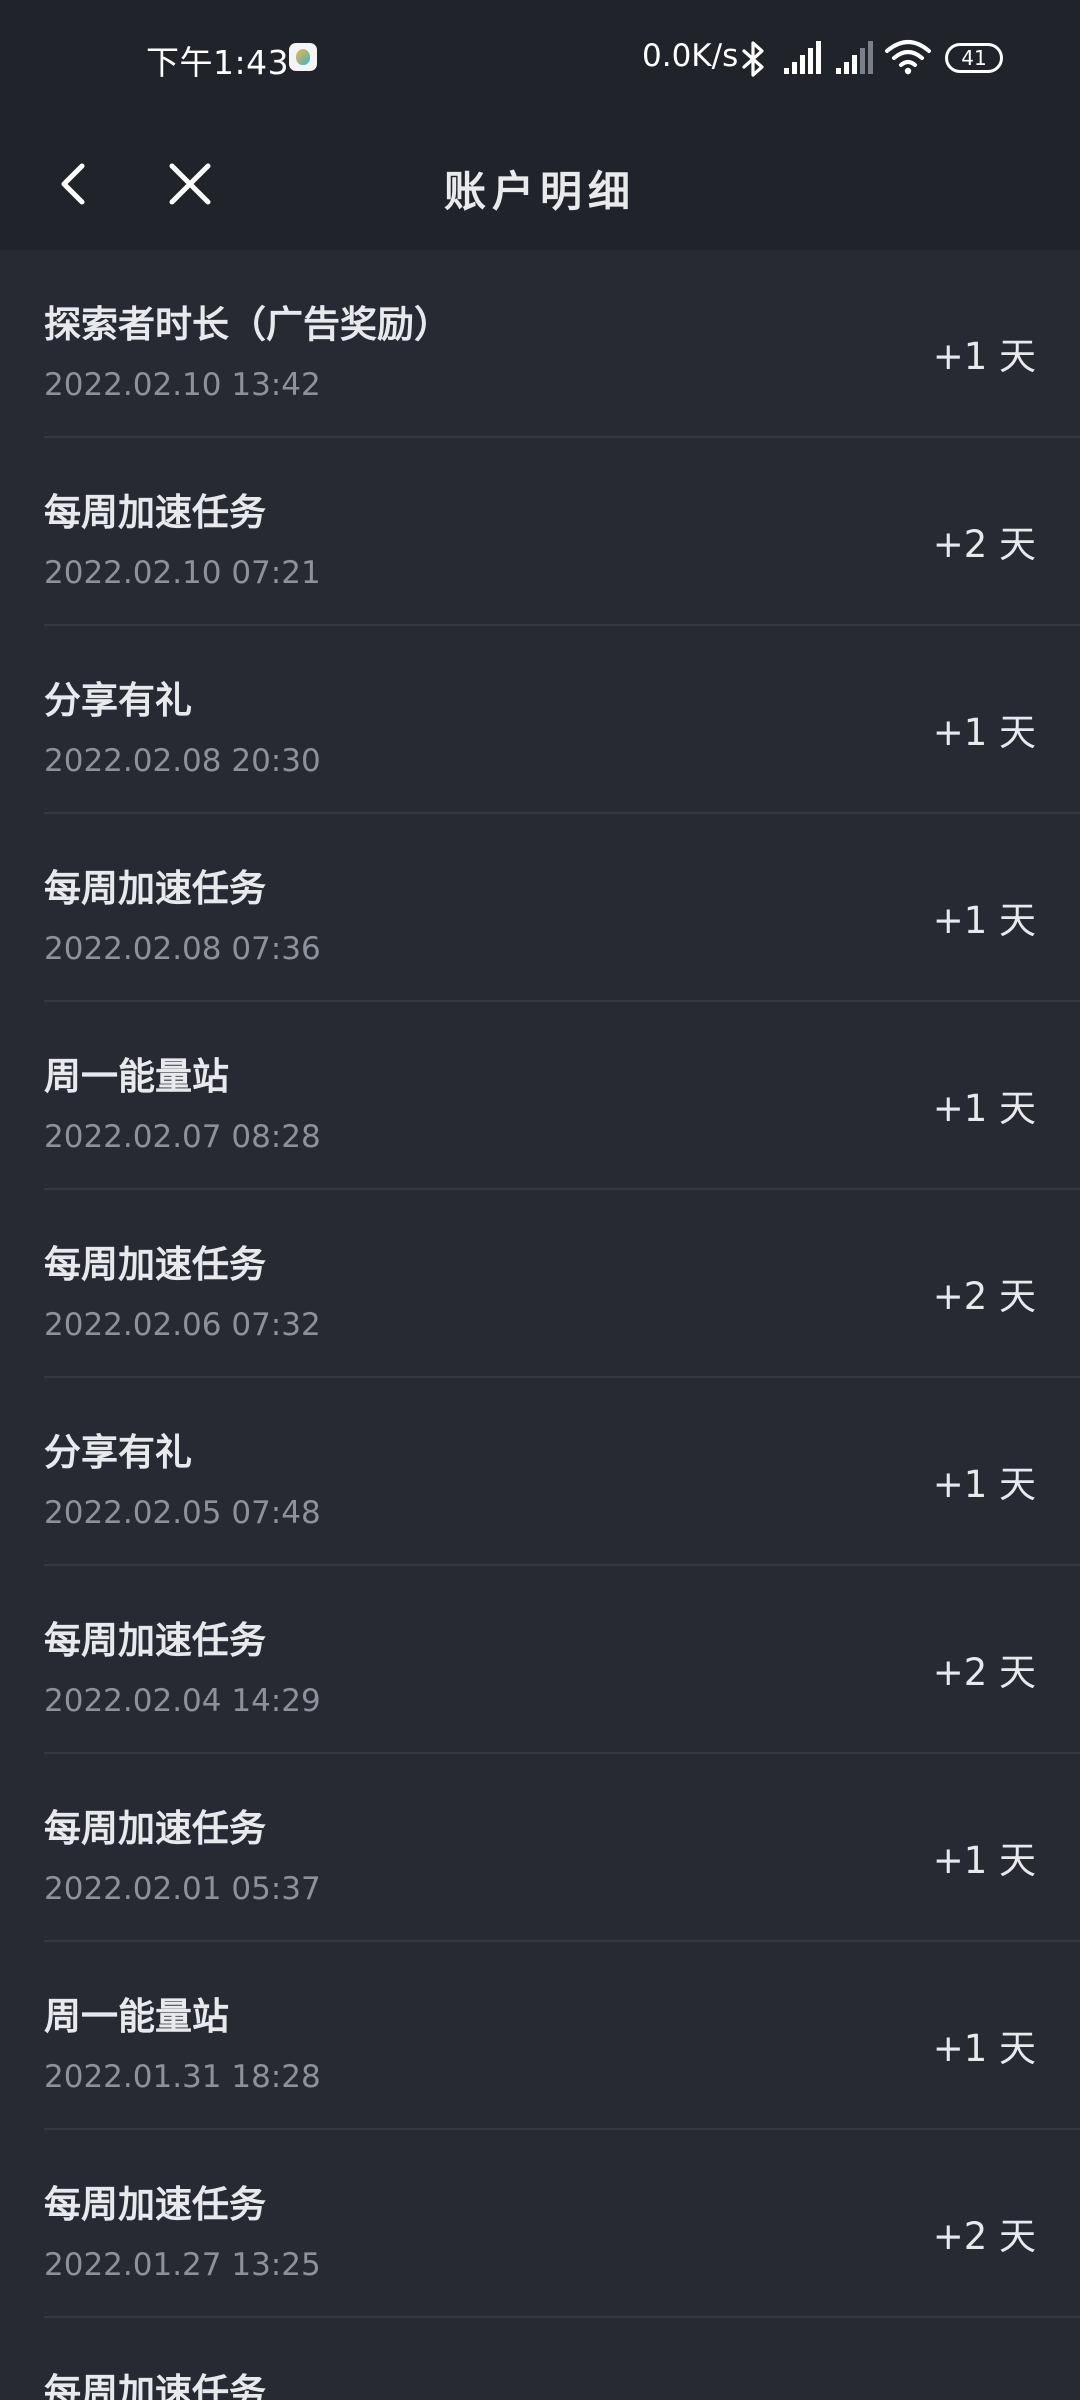 This screenshot has height=2400, width=1080. What do you see at coordinates (182, 761) in the screenshot?
I see `item-time: 2022.02.08 20:30` at bounding box center [182, 761].